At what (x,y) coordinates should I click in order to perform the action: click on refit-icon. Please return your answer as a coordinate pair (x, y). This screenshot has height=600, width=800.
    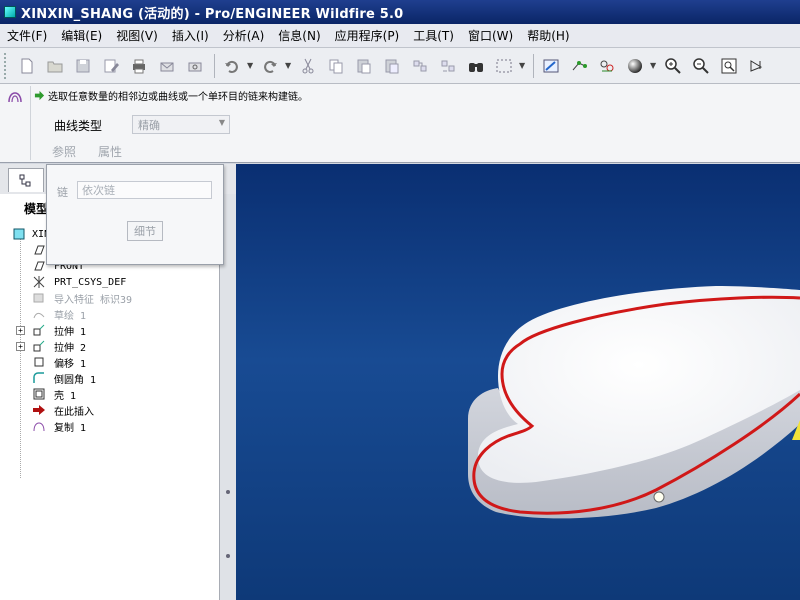
    Looking at the image, I should click on (729, 65).